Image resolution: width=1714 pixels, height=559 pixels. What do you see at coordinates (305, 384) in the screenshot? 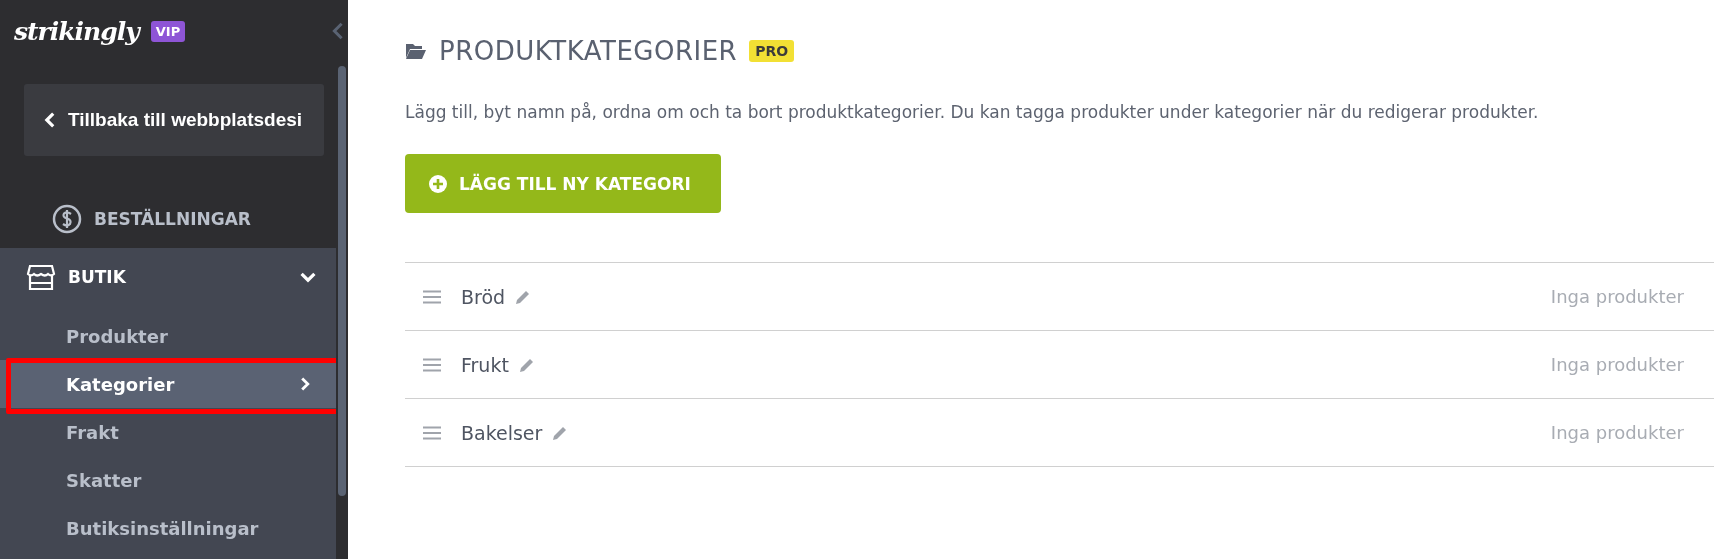
I see `chevron-right-icon` at bounding box center [305, 384].